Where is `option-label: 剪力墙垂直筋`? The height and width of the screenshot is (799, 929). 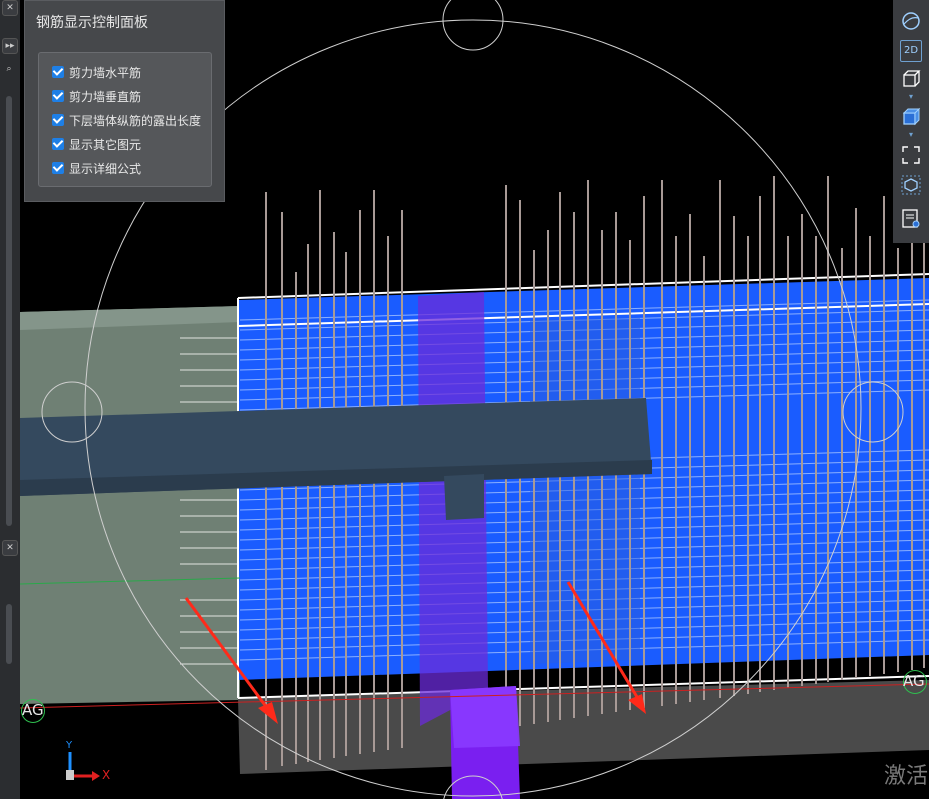
option-label: 剪力墙垂直筋 is located at coordinates (105, 96).